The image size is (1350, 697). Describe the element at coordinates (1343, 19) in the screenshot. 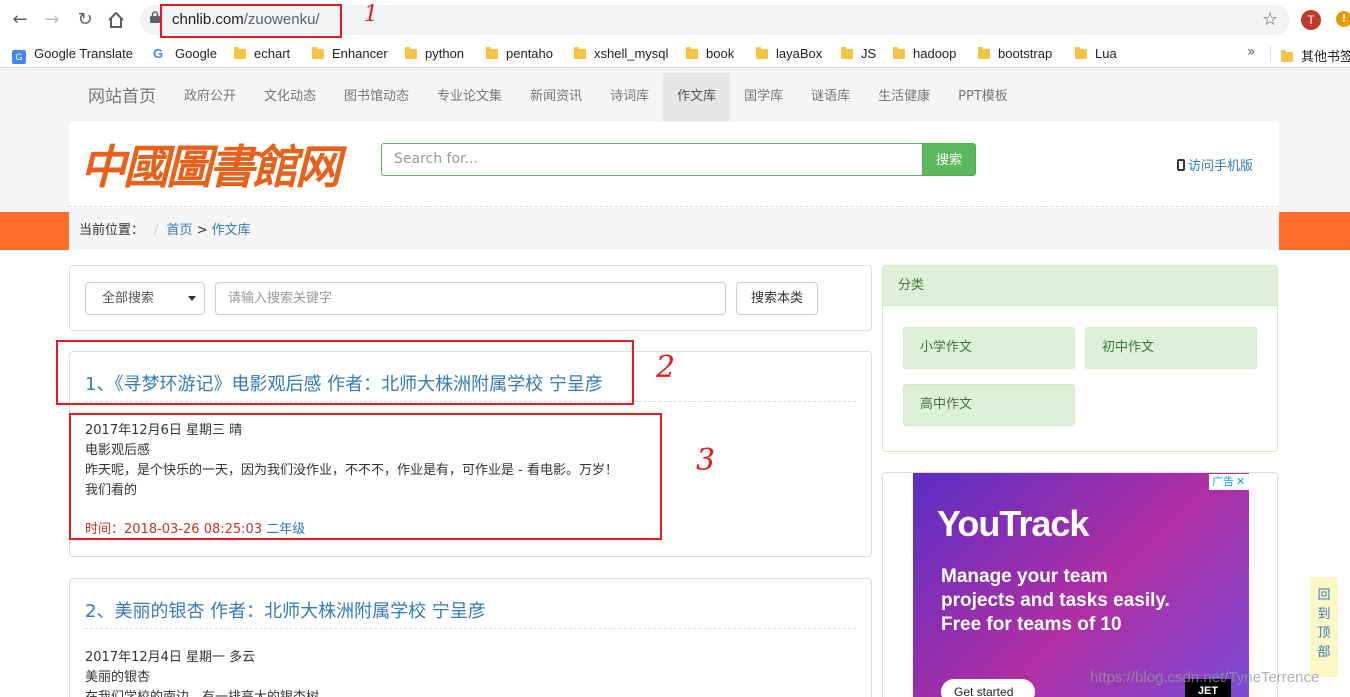

I see `update-alert-icon: !` at that location.